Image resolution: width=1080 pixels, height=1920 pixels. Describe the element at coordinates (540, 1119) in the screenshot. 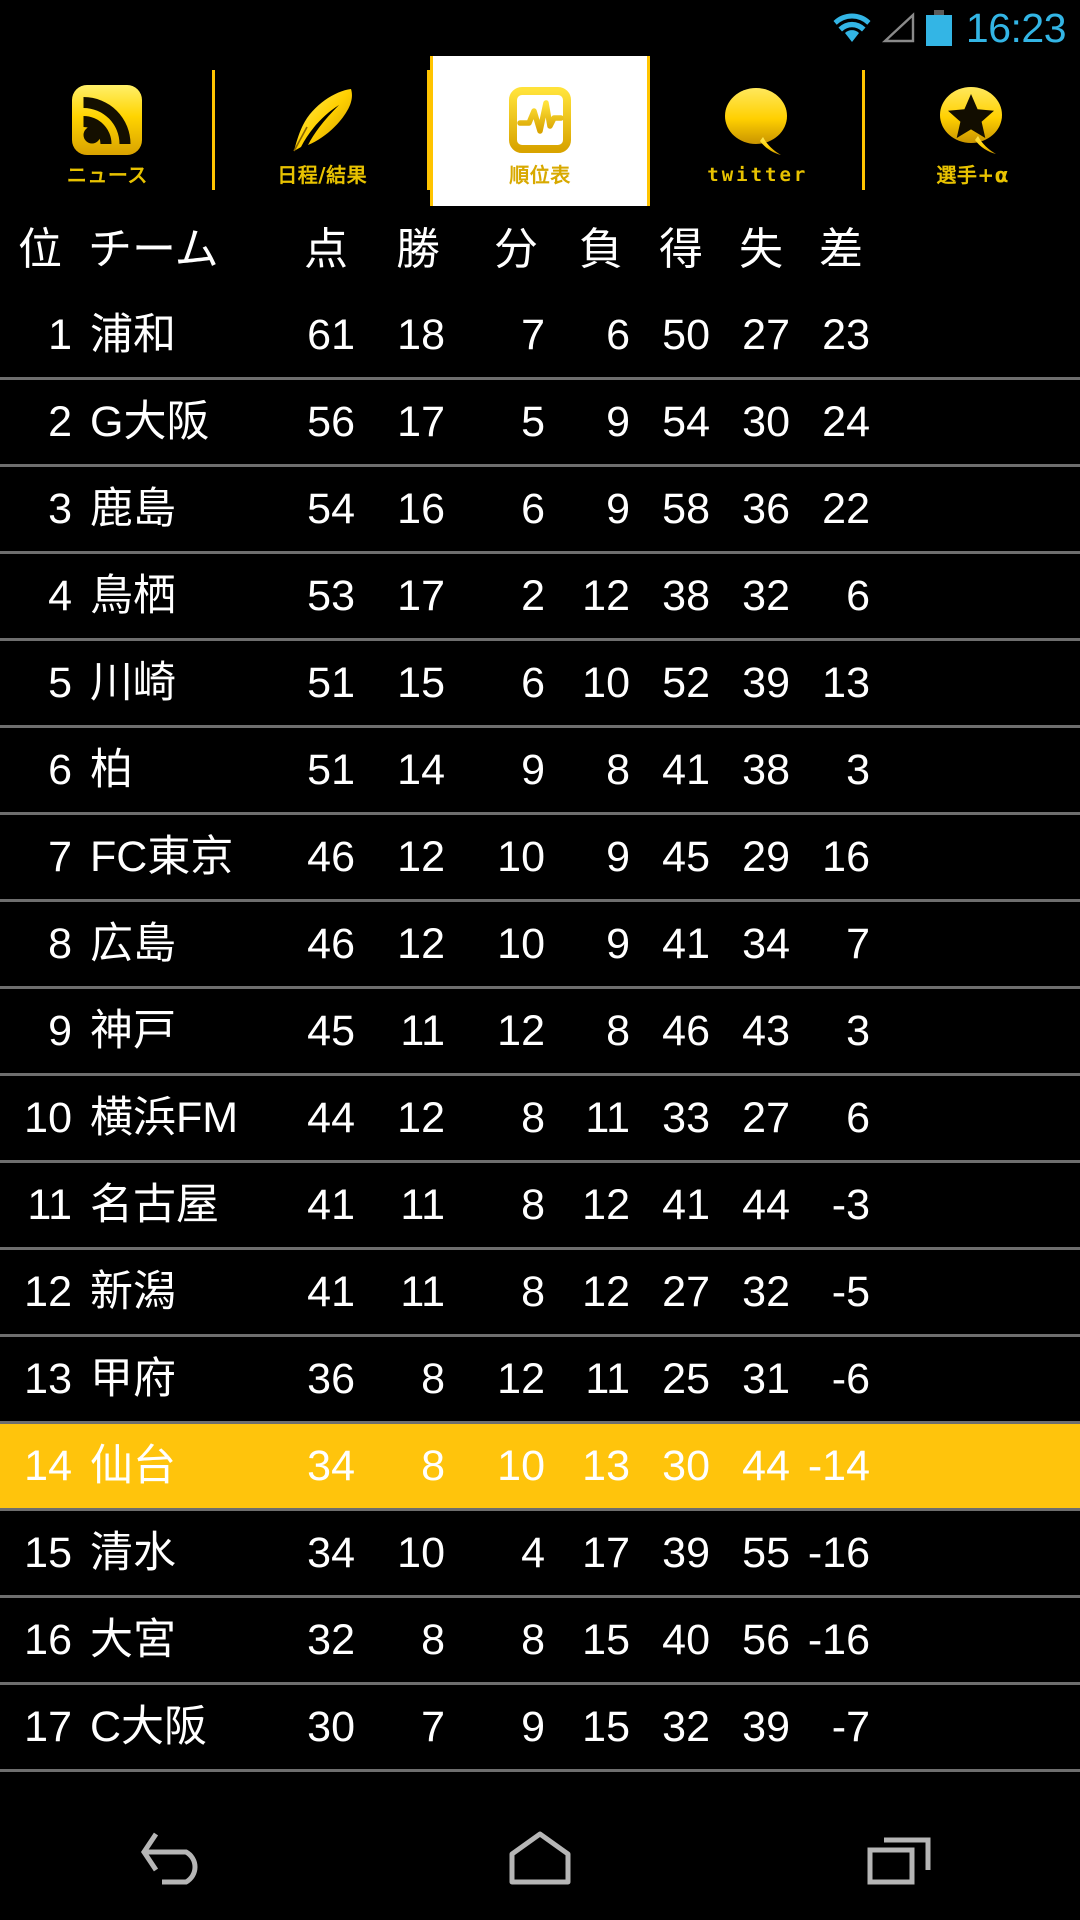

I see `table-row: 10 横浜FM 44 12 8 11 33 27 6` at that location.